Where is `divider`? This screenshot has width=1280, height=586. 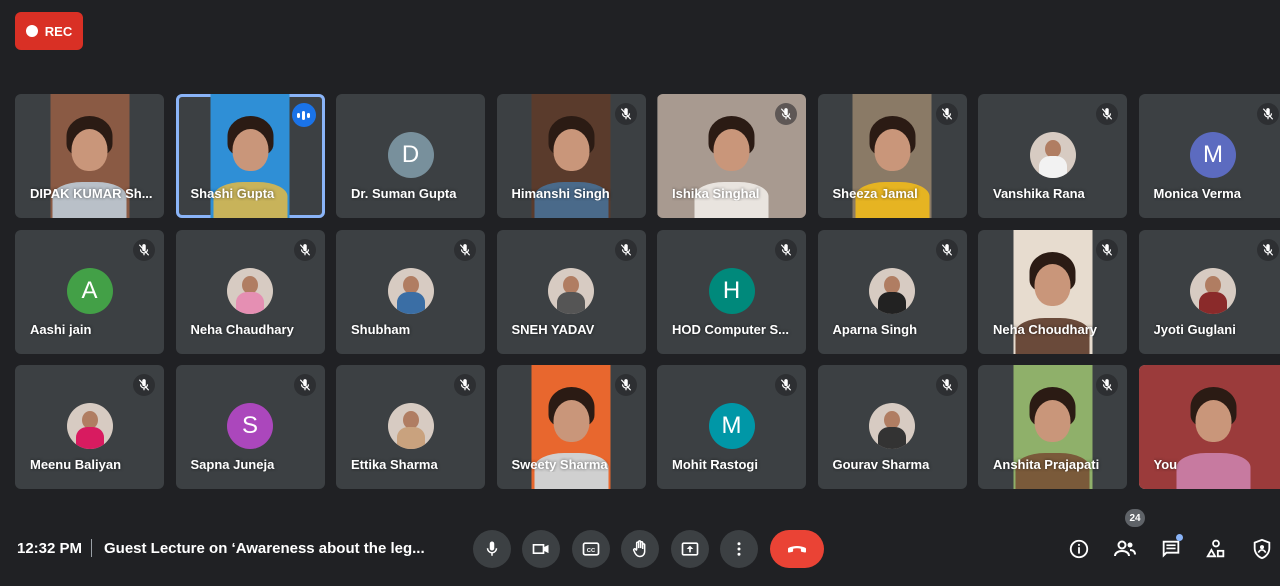 divider is located at coordinates (91, 548).